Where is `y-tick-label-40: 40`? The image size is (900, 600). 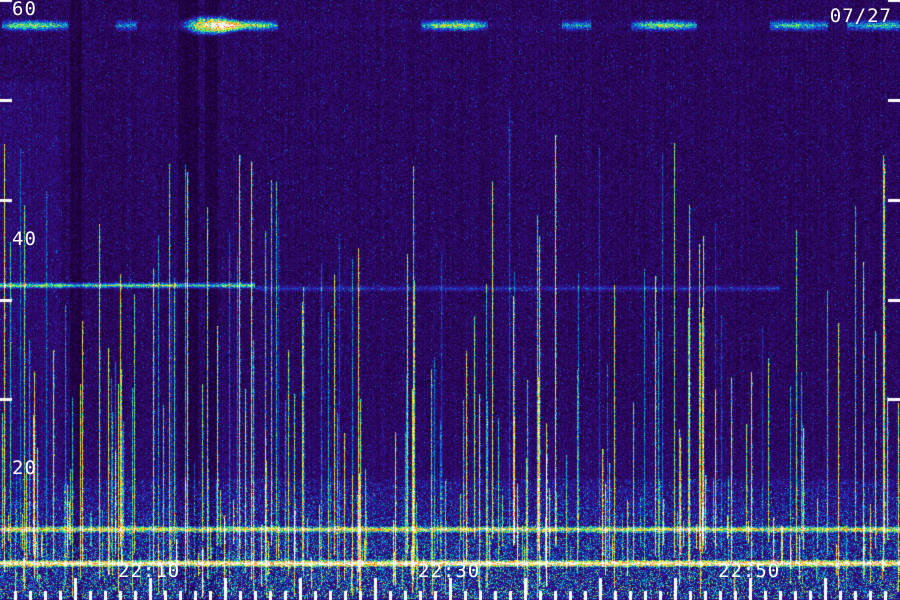 y-tick-label-40: 40 is located at coordinates (24, 239).